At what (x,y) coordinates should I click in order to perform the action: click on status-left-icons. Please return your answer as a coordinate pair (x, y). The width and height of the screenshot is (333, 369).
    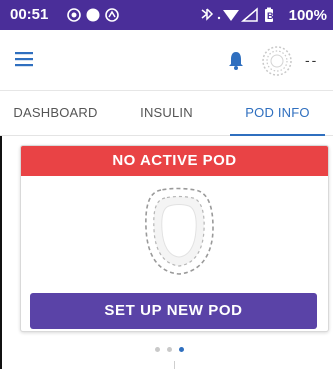
    Looking at the image, I should click on (96, 15).